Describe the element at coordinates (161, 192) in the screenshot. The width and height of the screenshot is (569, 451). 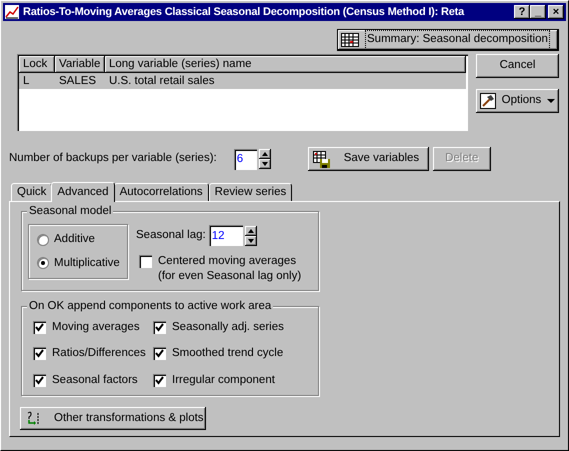
I see `tab: Autocorrelations` at that location.